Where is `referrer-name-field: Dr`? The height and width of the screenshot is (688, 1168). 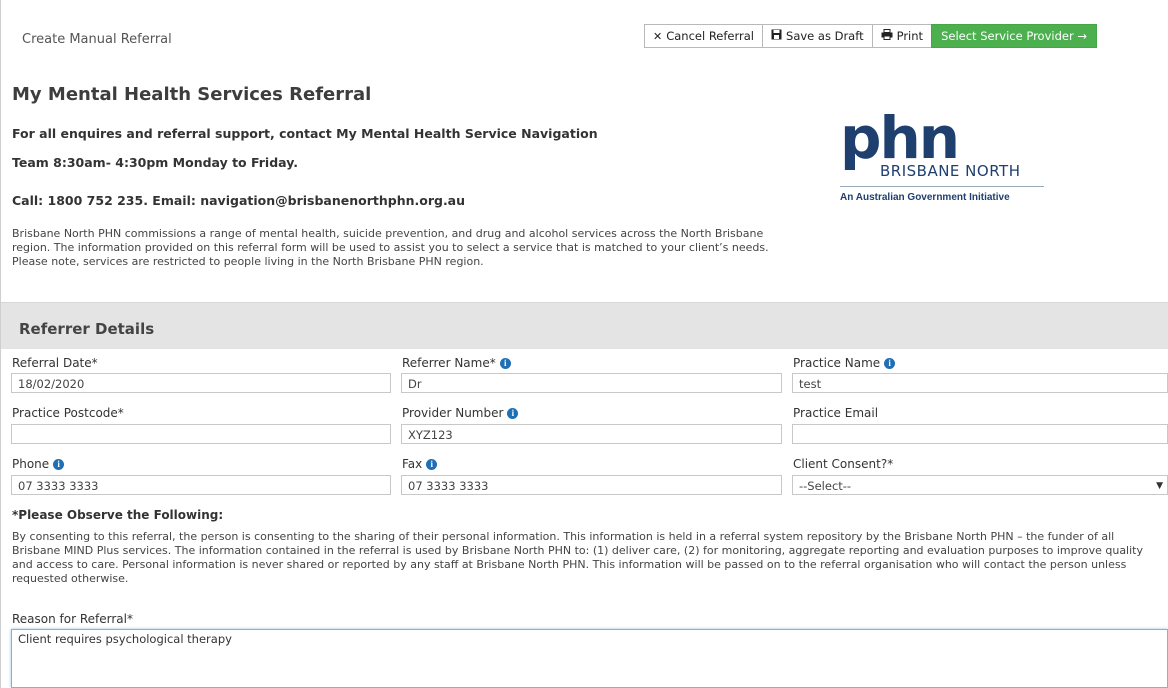 referrer-name-field: Dr is located at coordinates (591, 383).